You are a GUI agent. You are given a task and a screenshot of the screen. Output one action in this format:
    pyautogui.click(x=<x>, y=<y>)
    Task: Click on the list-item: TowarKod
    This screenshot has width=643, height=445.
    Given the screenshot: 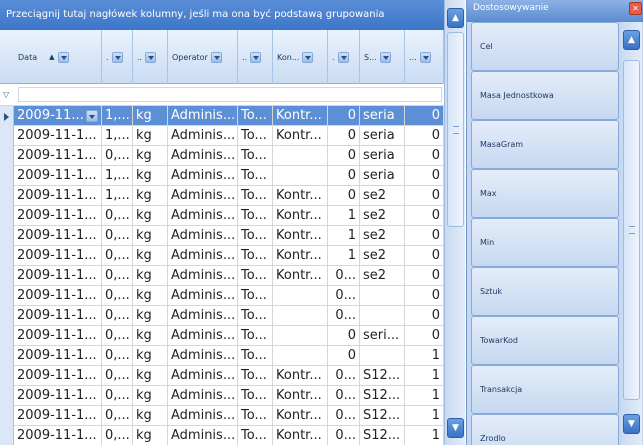 What is the action you would take?
    pyautogui.click(x=545, y=340)
    